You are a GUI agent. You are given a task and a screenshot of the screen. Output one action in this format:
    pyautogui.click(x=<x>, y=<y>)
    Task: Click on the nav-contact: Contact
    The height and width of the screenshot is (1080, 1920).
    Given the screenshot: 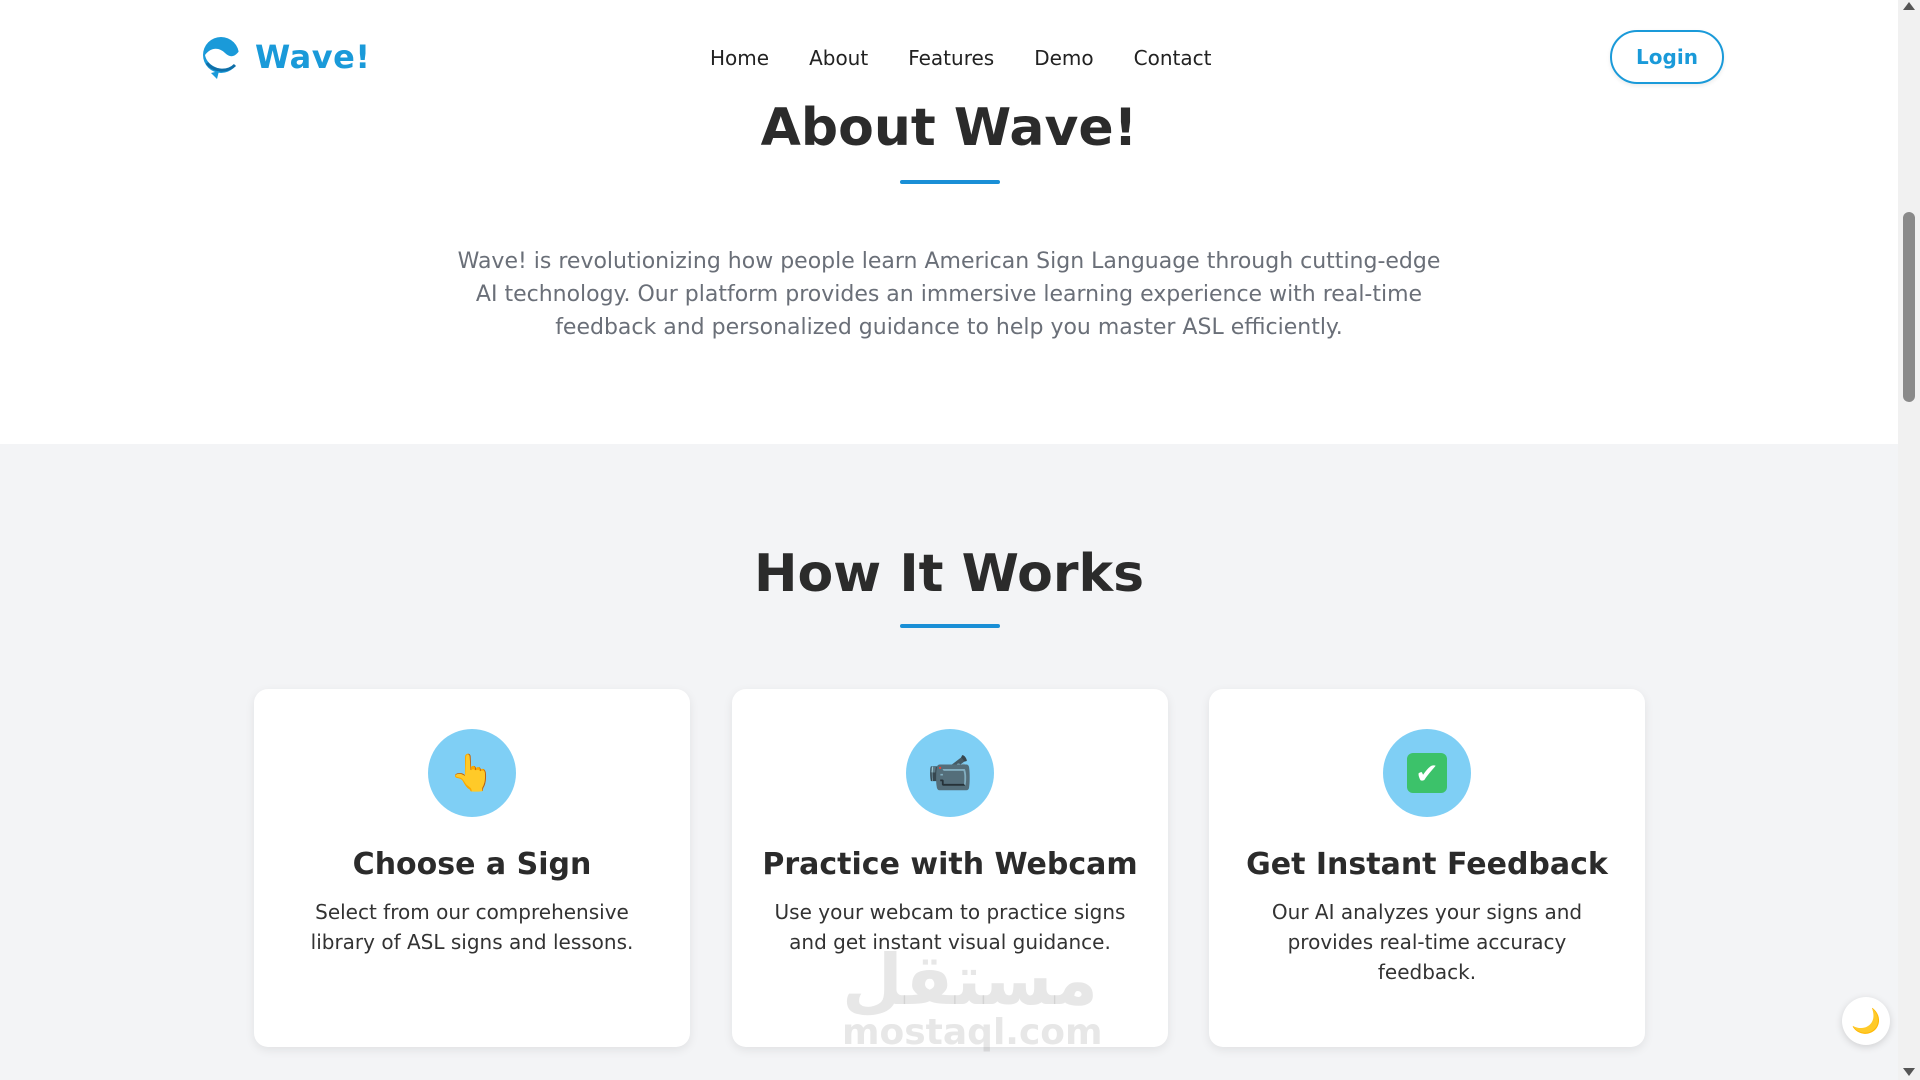 What is the action you would take?
    pyautogui.click(x=1173, y=58)
    